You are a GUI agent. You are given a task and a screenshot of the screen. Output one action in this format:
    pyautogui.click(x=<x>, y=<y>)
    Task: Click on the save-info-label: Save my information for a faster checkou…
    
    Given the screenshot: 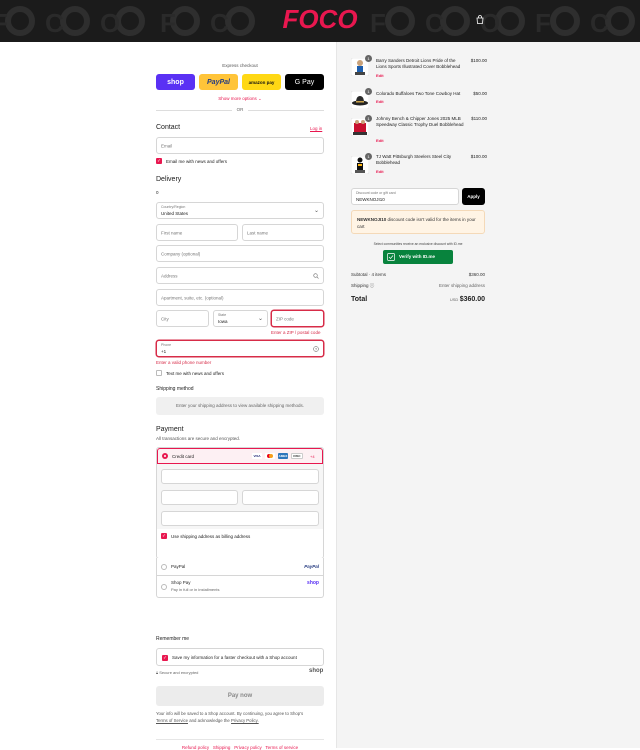 What is the action you would take?
    pyautogui.click(x=234, y=657)
    